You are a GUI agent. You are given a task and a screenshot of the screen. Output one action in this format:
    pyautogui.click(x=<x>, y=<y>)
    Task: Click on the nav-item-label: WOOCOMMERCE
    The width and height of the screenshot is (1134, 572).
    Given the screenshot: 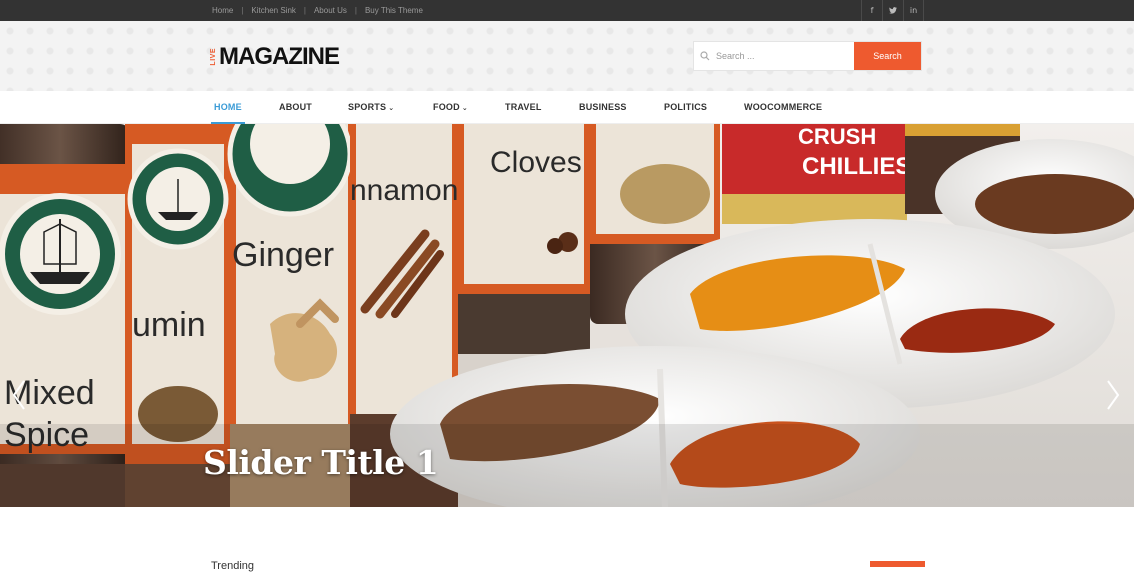 What is the action you would take?
    pyautogui.click(x=783, y=107)
    